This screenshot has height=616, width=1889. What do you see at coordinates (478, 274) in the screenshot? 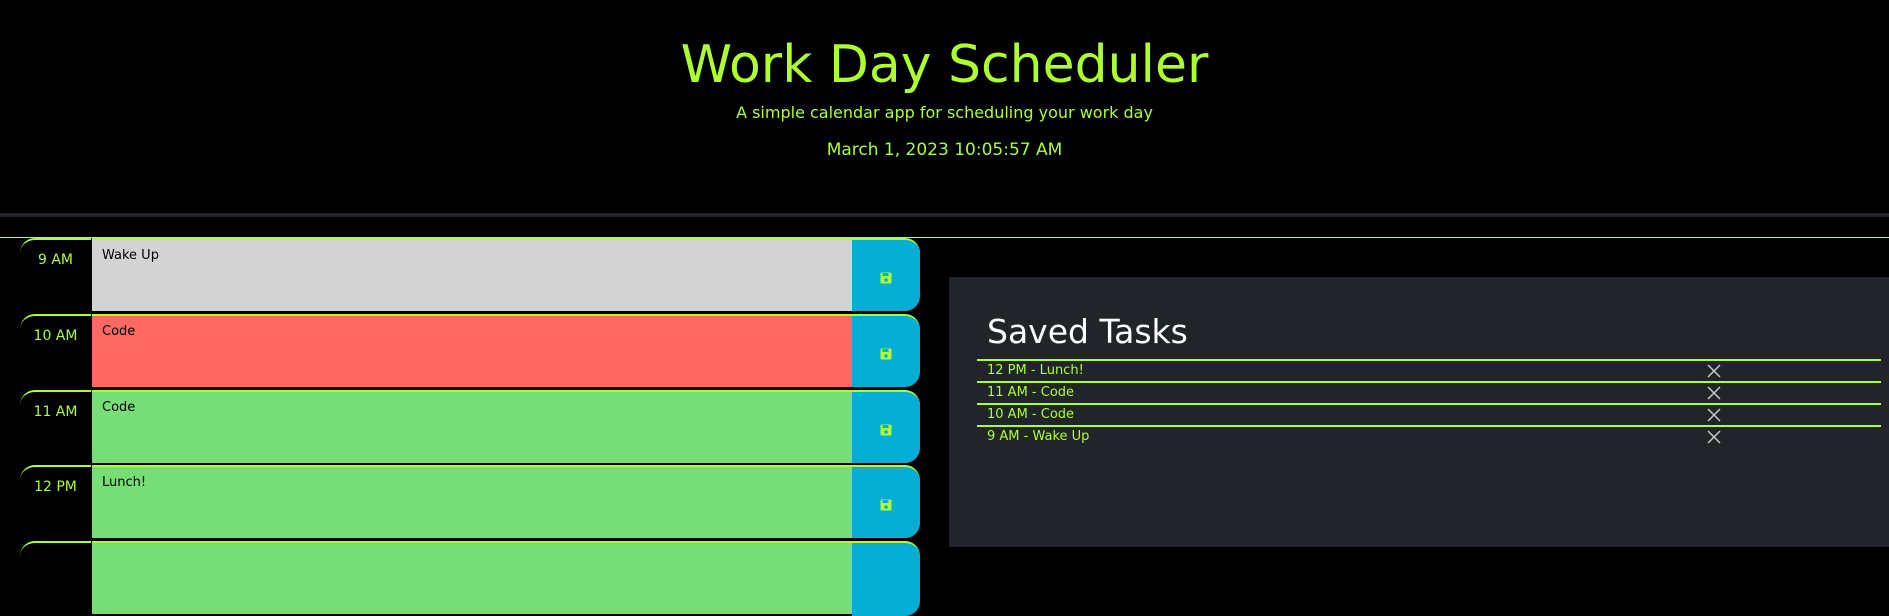
I see `event-description-input: Wake Up` at bounding box center [478, 274].